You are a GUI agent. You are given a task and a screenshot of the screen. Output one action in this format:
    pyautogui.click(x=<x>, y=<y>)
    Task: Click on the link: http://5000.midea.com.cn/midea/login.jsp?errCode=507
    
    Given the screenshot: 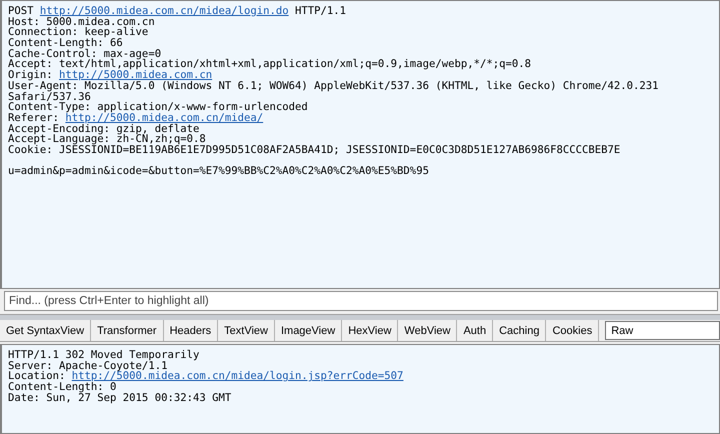 What is the action you would take?
    pyautogui.click(x=238, y=376)
    